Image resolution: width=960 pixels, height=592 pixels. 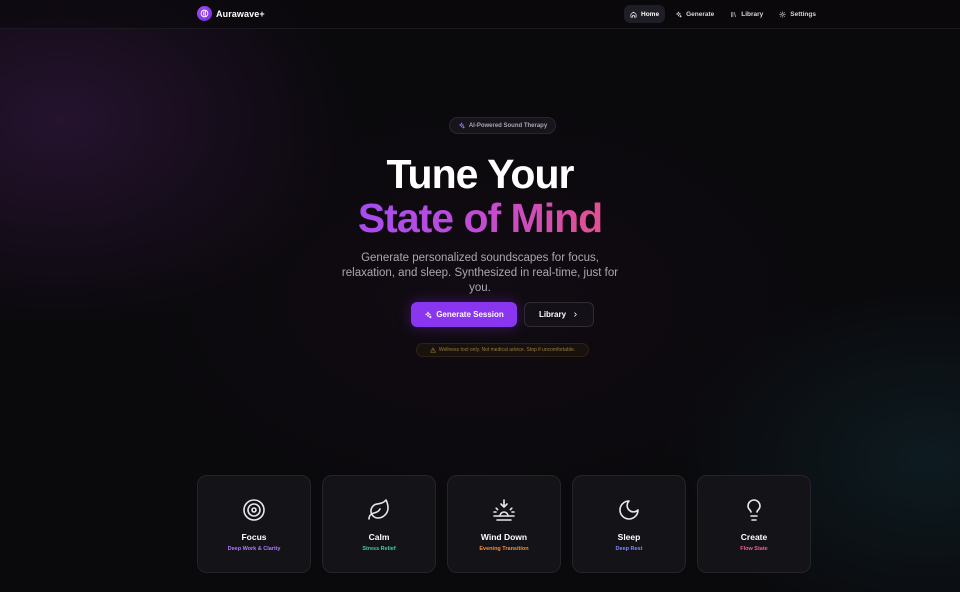 I want to click on mode-card-create: Create Flow State, so click(x=754, y=524).